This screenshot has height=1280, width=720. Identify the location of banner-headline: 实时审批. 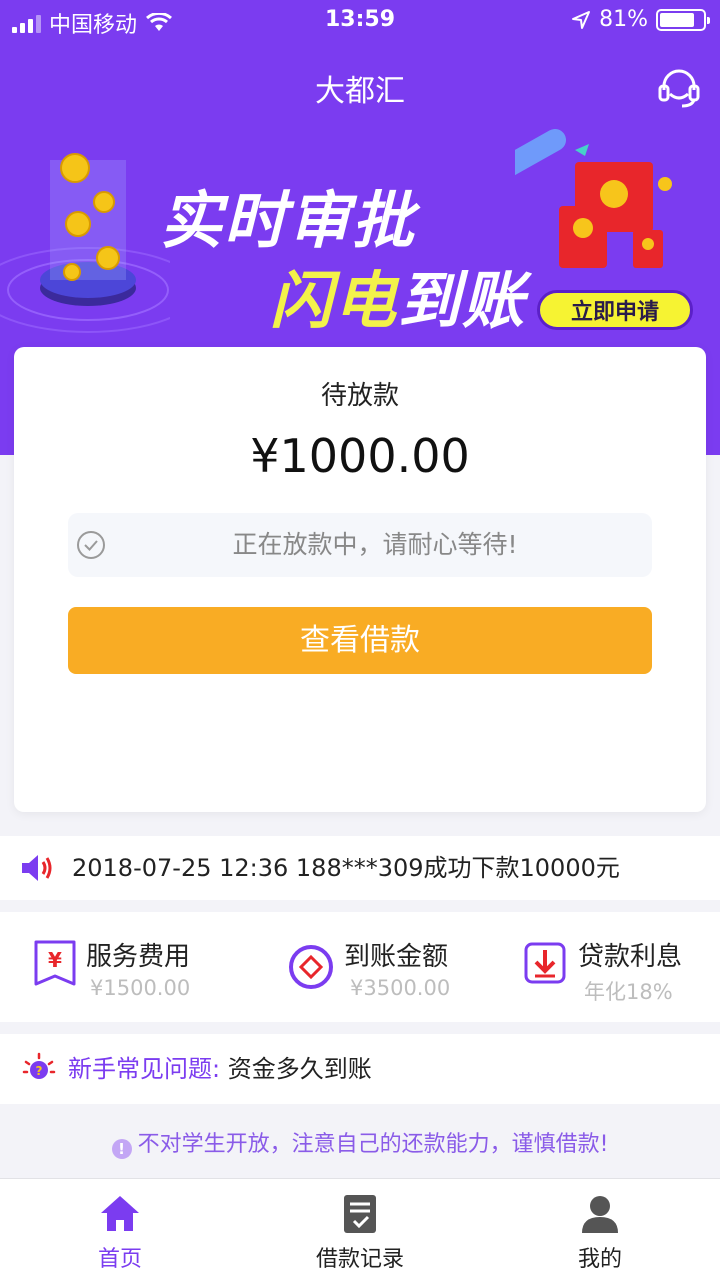
(288, 220).